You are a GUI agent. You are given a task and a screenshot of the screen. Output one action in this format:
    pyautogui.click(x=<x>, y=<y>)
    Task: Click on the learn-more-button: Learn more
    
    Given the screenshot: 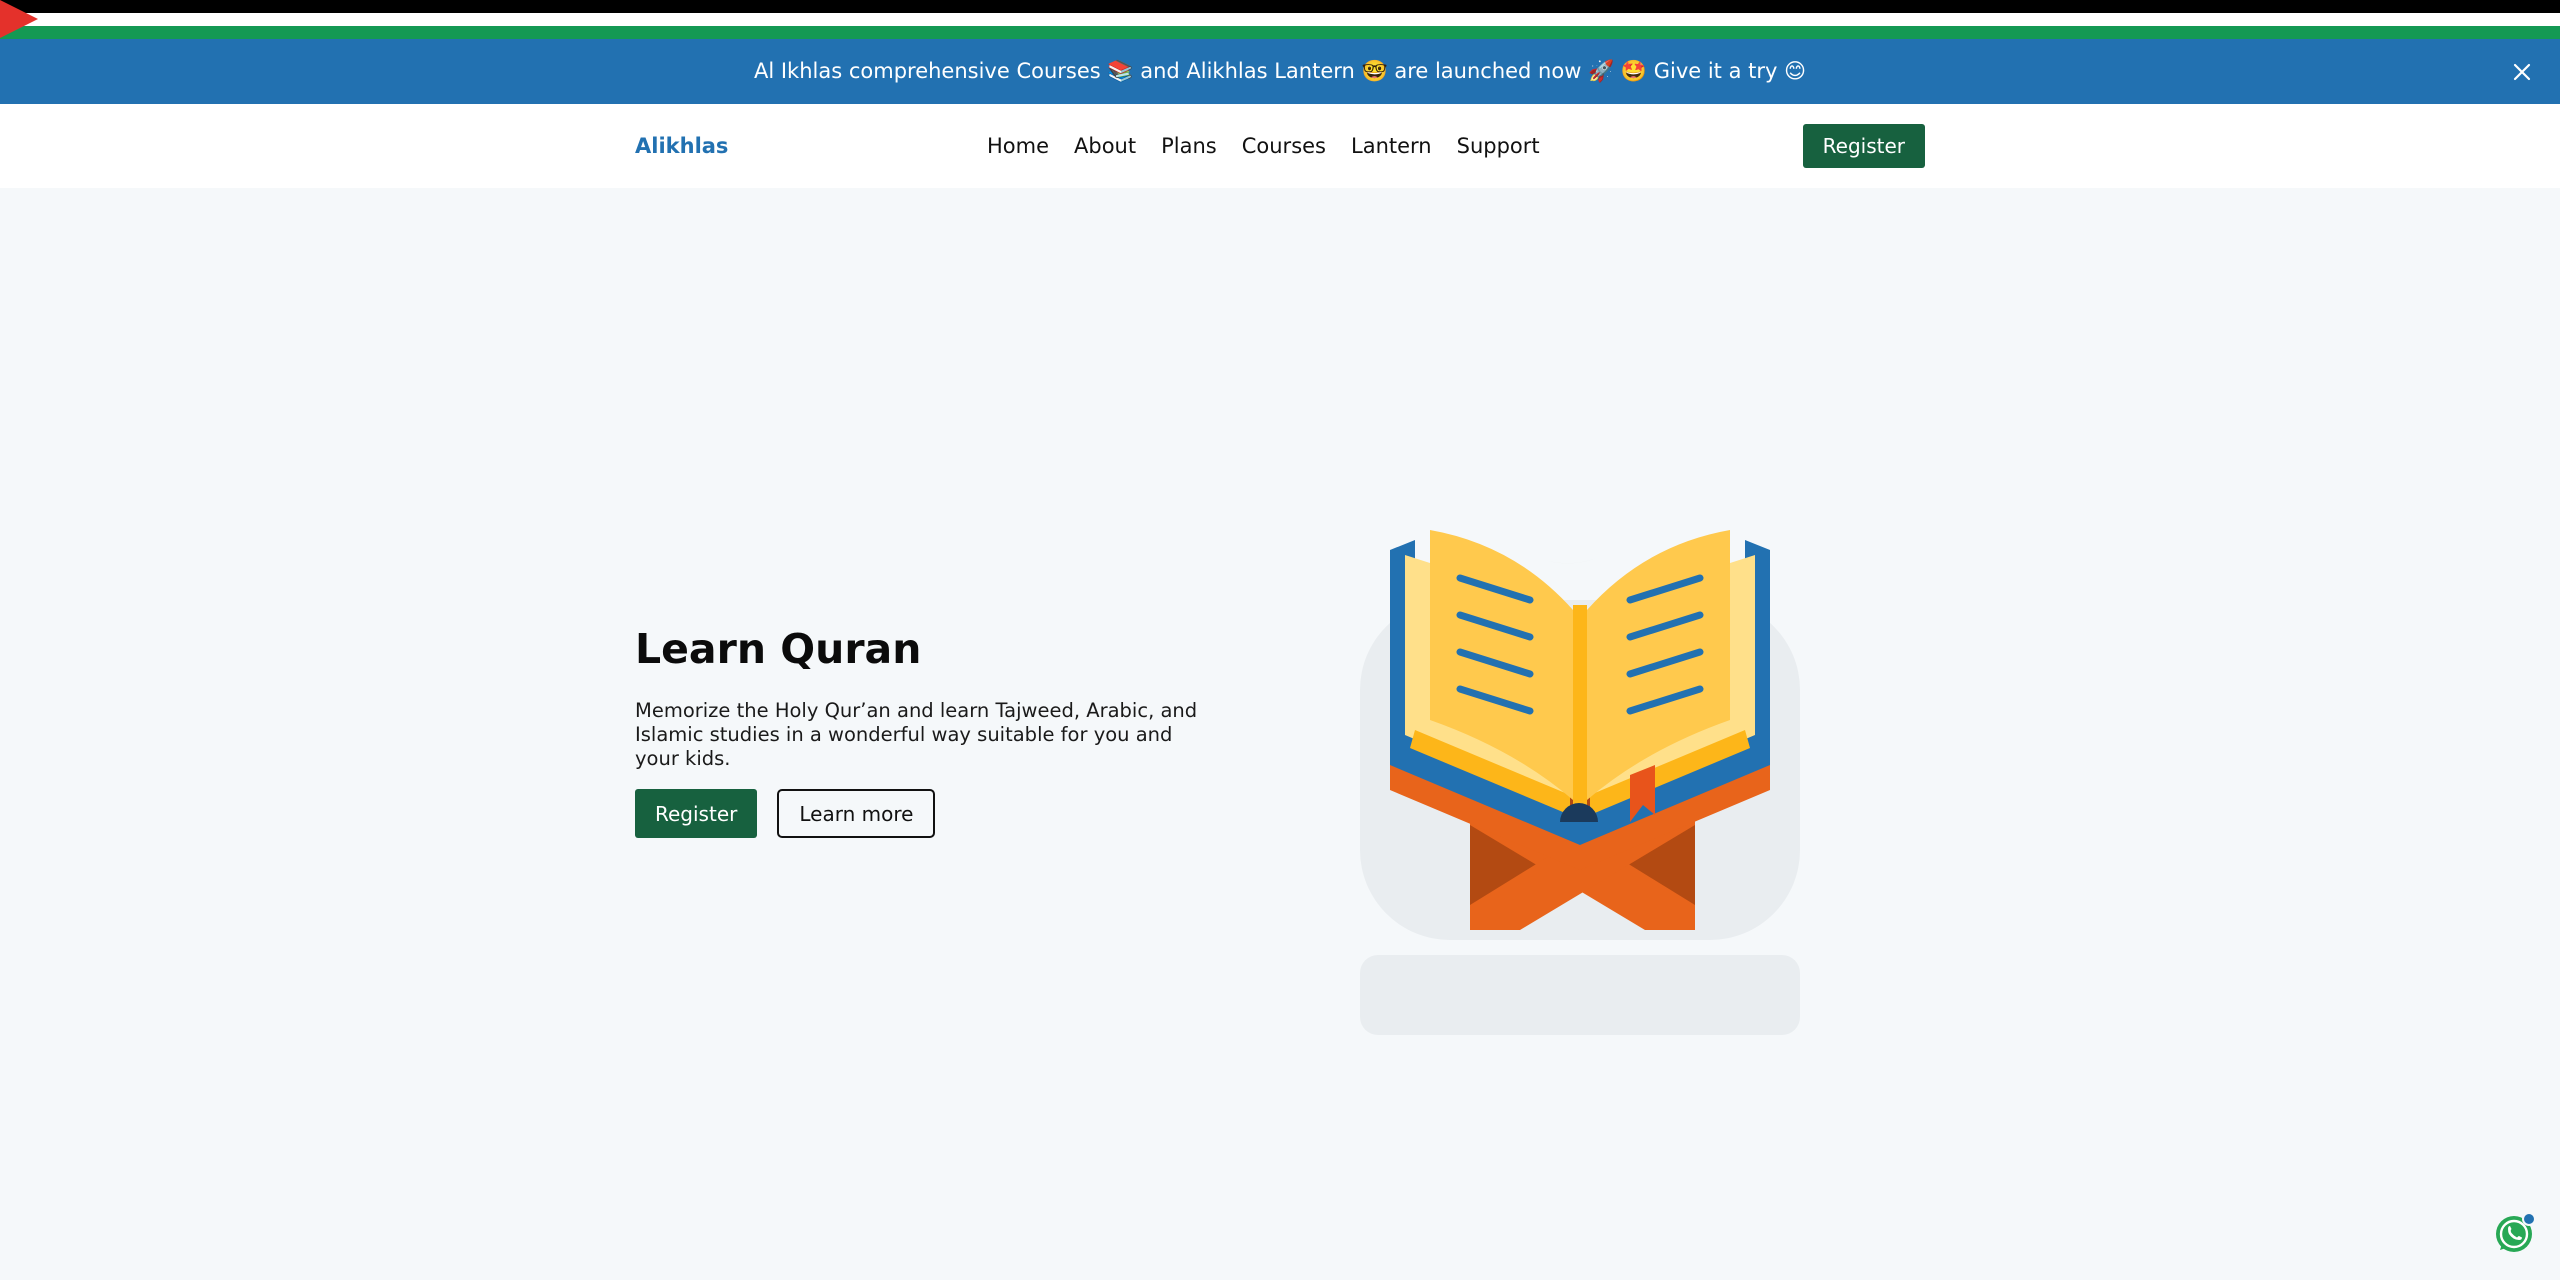 What is the action you would take?
    pyautogui.click(x=856, y=813)
    